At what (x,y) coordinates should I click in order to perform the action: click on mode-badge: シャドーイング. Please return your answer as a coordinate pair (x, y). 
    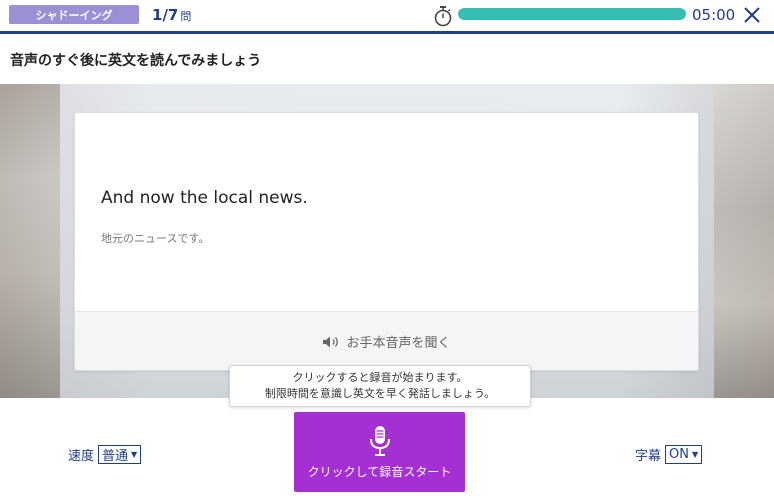
    Looking at the image, I should click on (74, 14).